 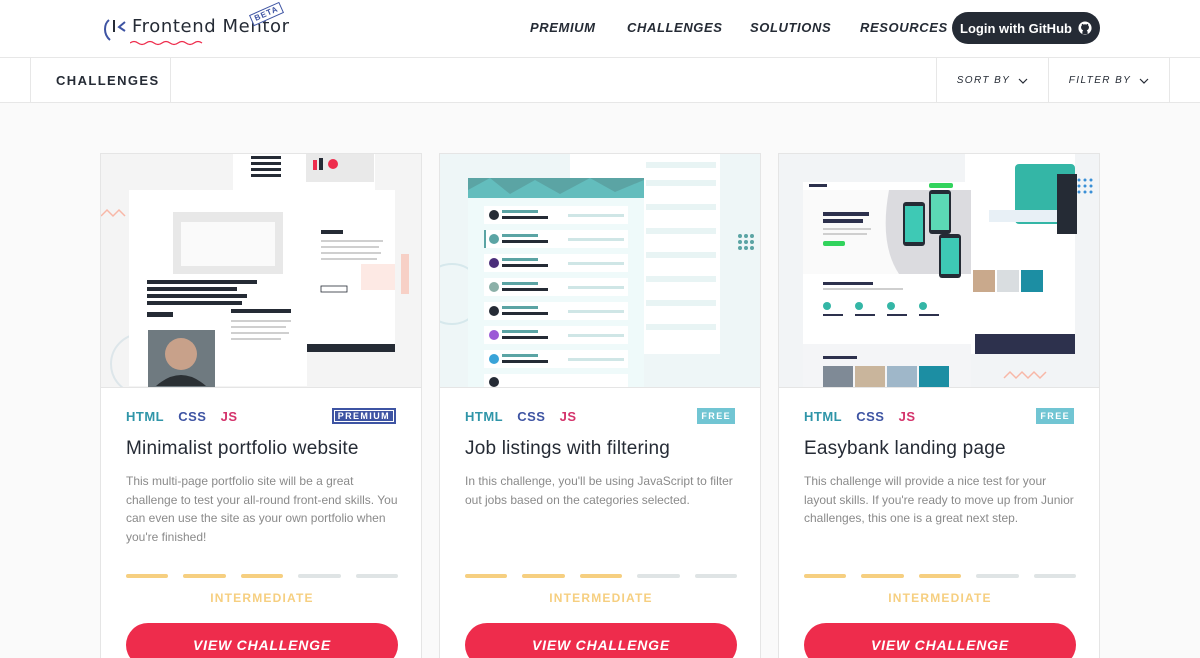 What do you see at coordinates (1016, 28) in the screenshot?
I see `login-github-label: Login with GitHub` at bounding box center [1016, 28].